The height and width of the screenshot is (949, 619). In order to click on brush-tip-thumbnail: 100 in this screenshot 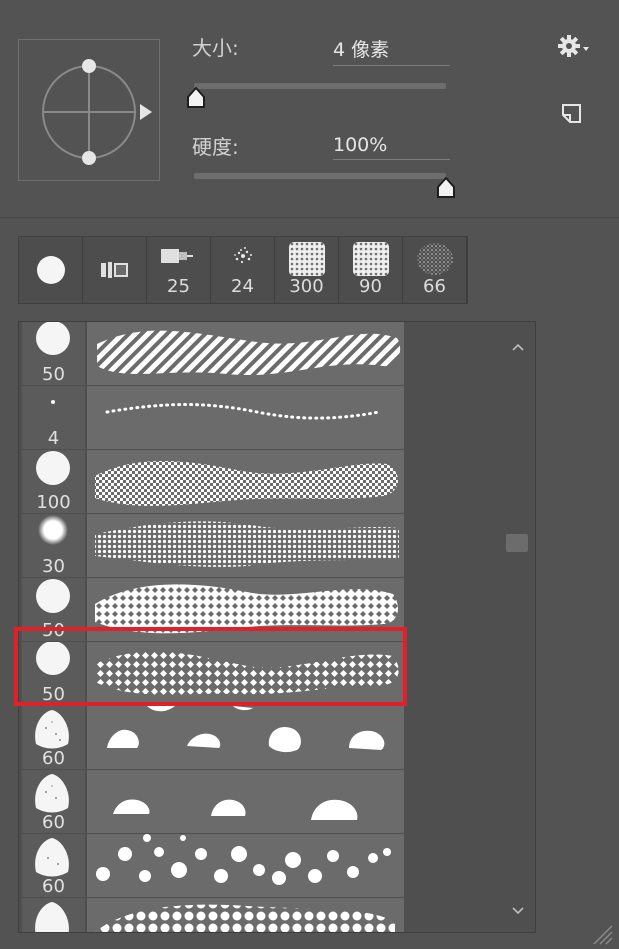, I will do `click(53, 481)`.